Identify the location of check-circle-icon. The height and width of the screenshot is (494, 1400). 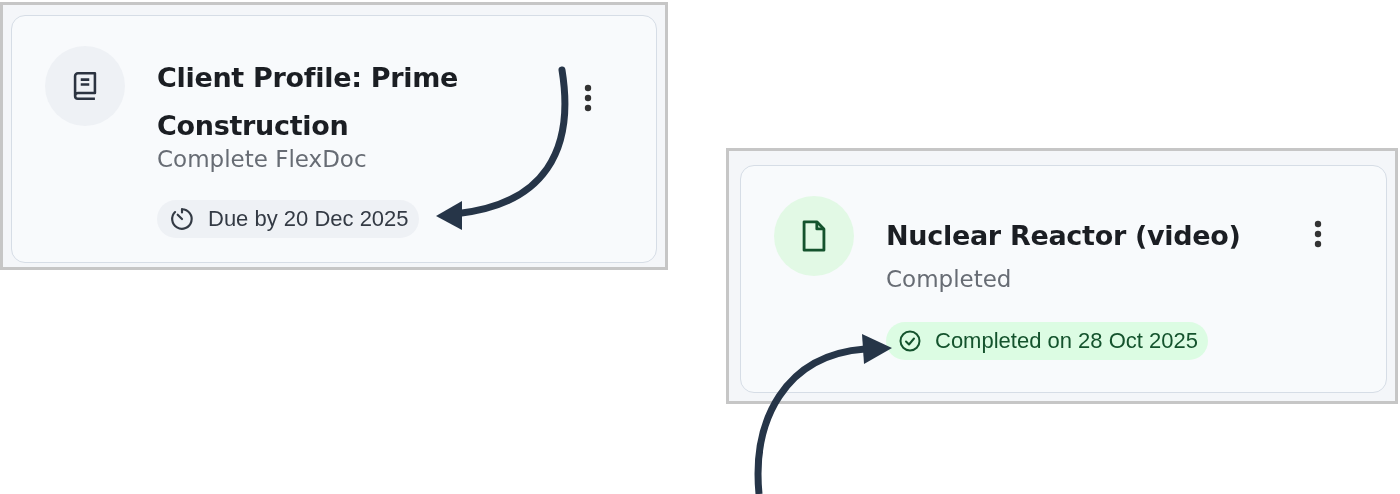
(910, 341).